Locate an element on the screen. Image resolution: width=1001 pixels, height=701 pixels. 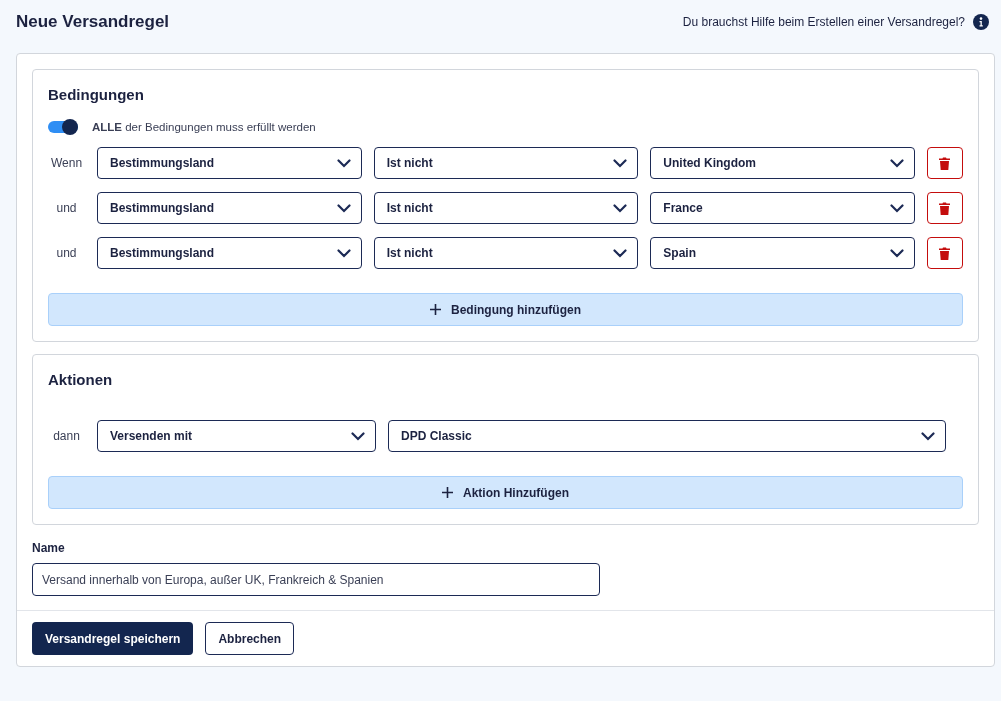
value-select: Spain is located at coordinates (782, 253).